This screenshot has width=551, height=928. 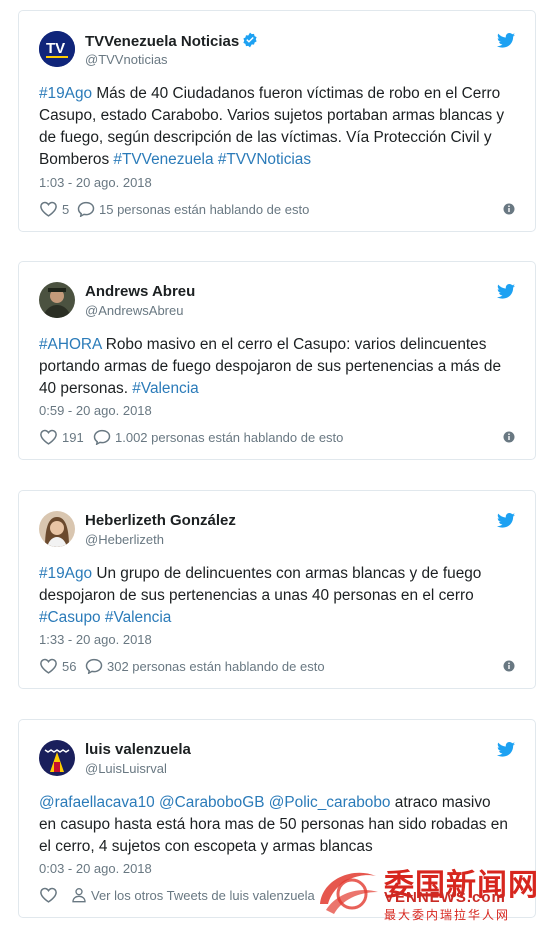 What do you see at coordinates (70, 344) in the screenshot?
I see `hashtag-link: #AHORA` at bounding box center [70, 344].